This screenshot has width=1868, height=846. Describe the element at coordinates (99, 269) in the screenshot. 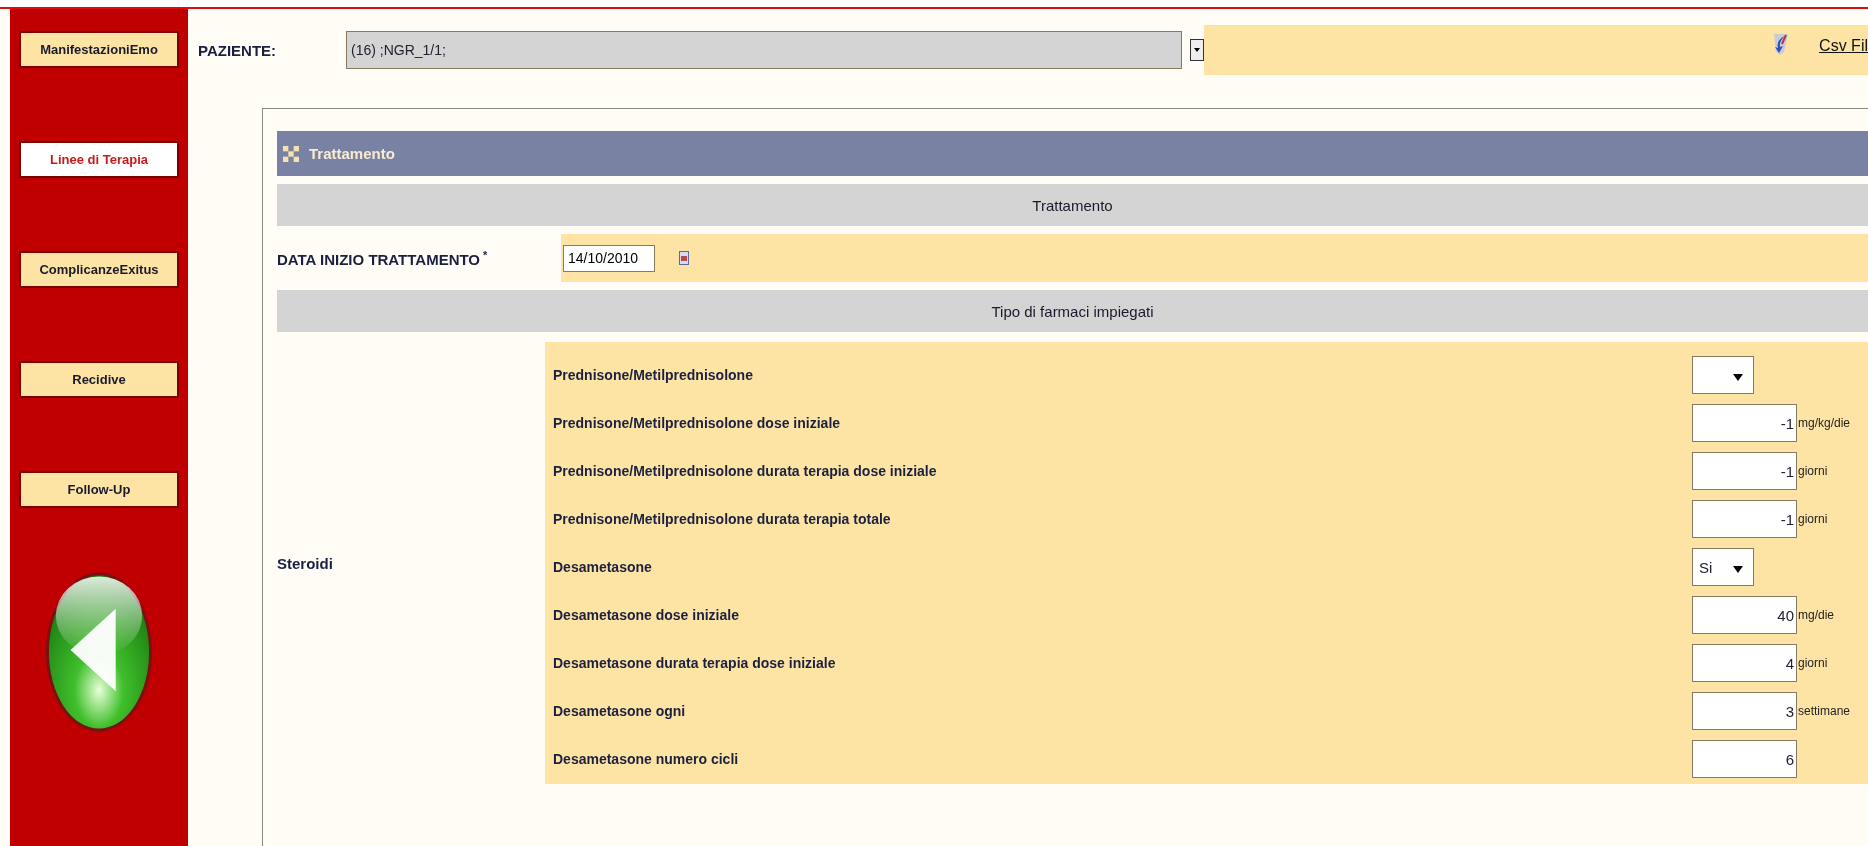

I see `nav-button: ComplicanzeExitus` at that location.